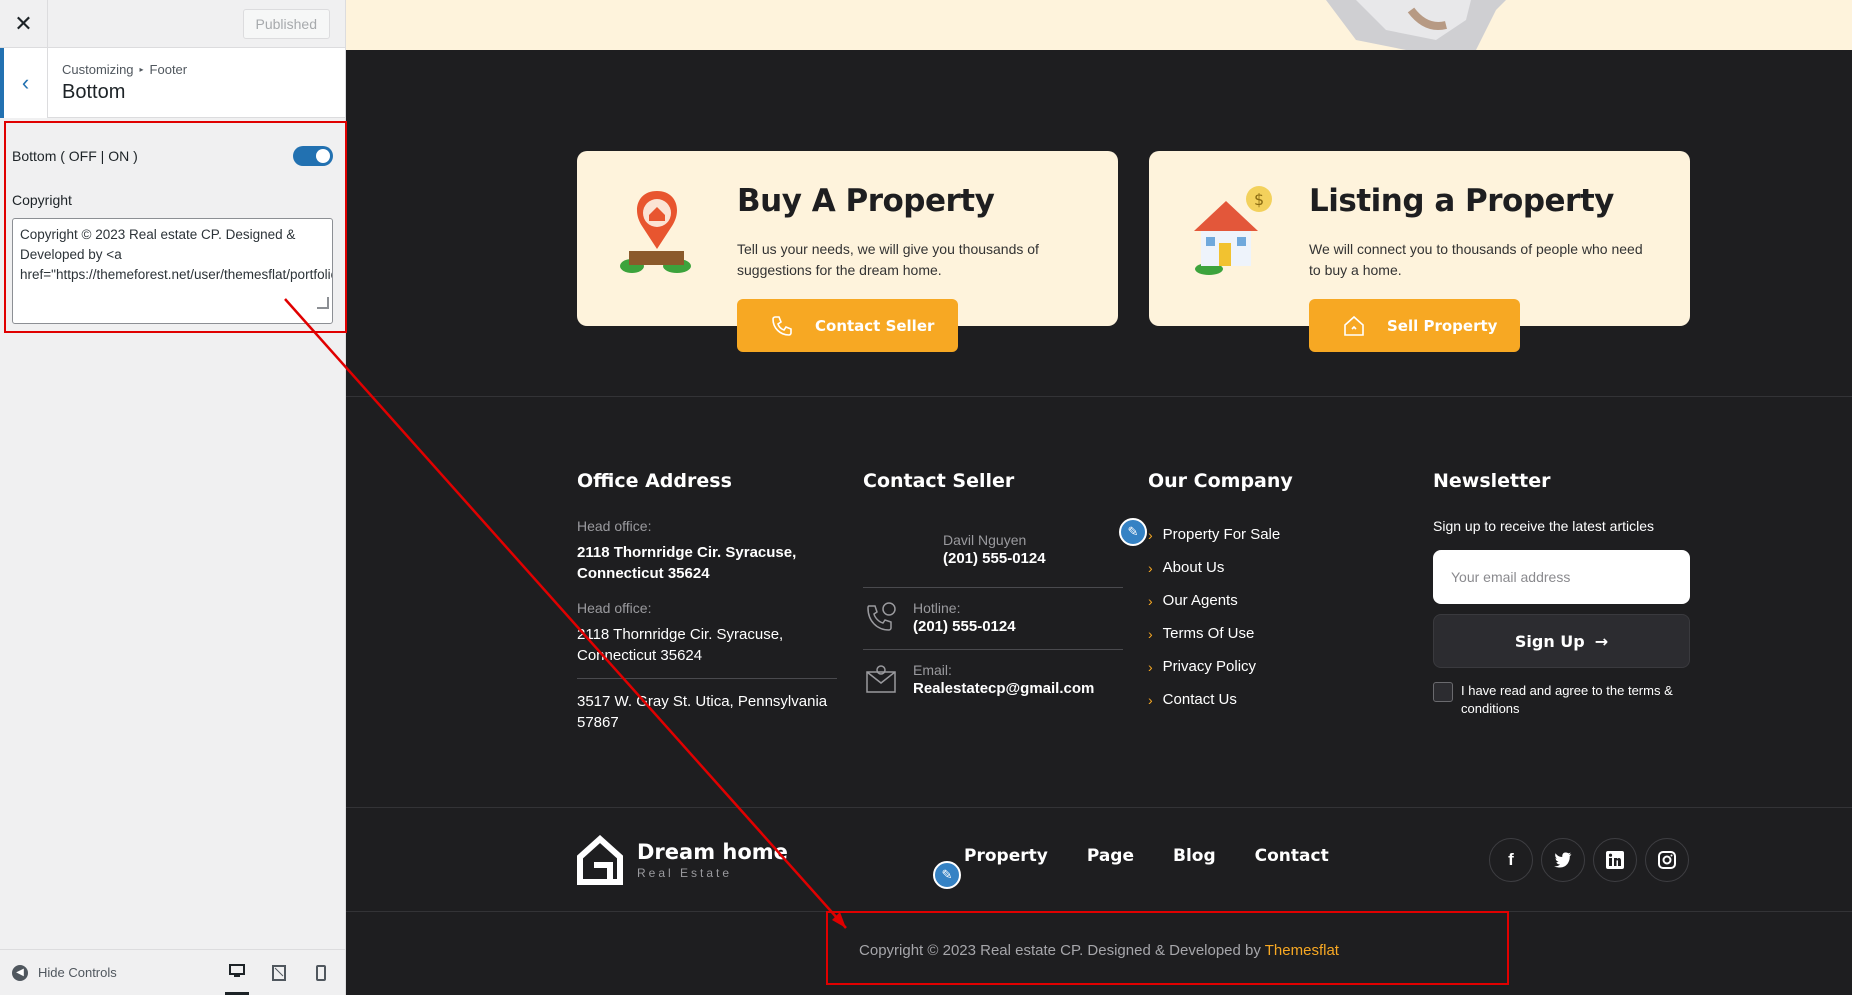 This screenshot has height=995, width=1852. What do you see at coordinates (237, 972) in the screenshot?
I see `desktop-icon` at bounding box center [237, 972].